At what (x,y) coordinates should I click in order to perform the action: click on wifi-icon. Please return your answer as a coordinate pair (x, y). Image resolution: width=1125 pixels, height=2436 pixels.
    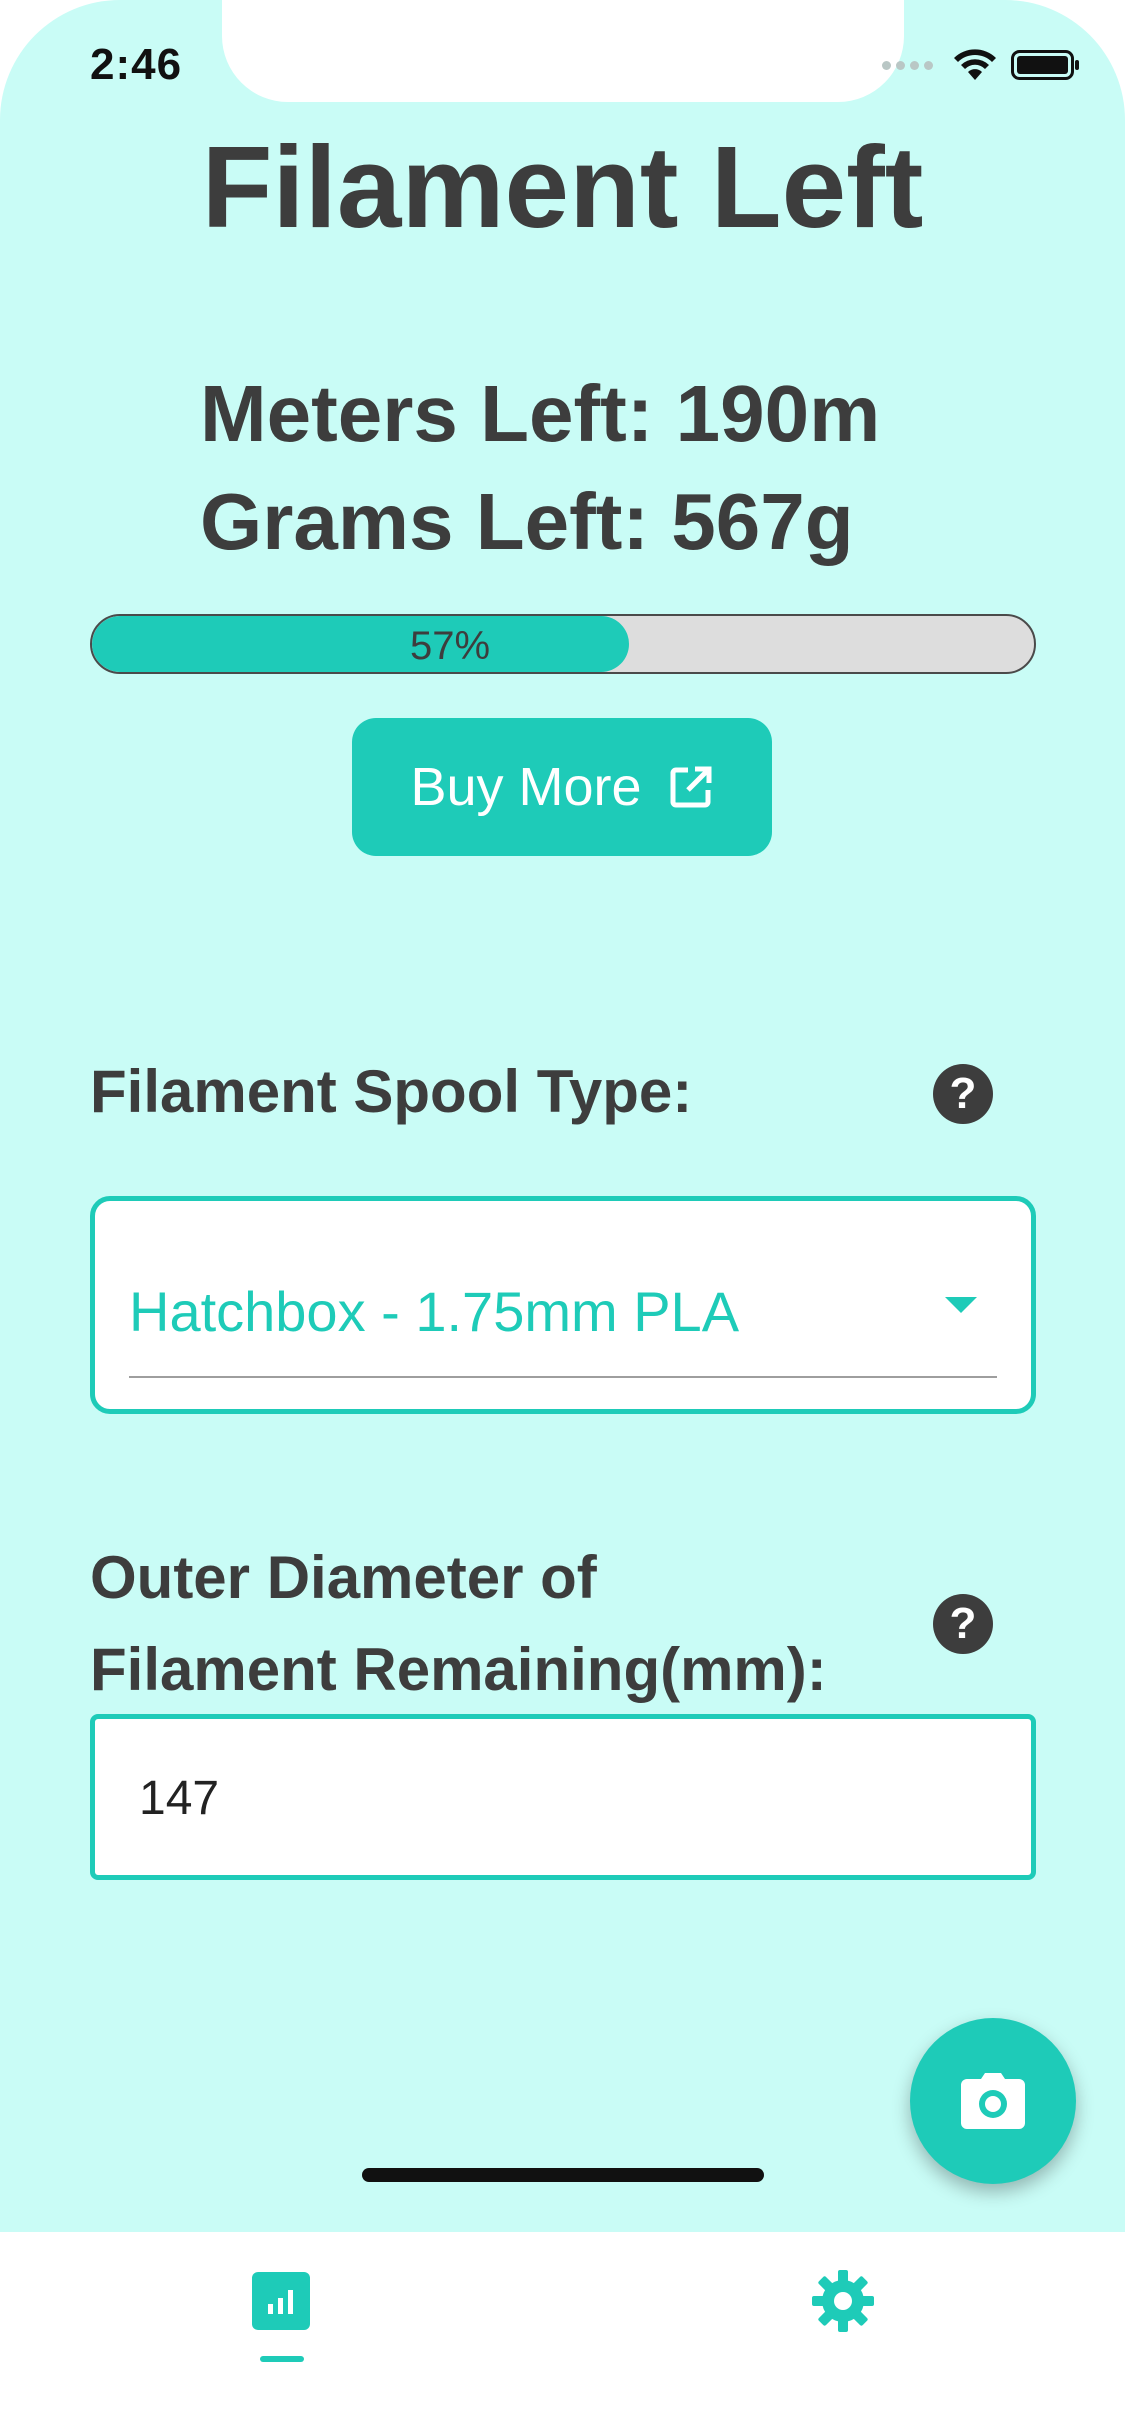
    Looking at the image, I should click on (975, 64).